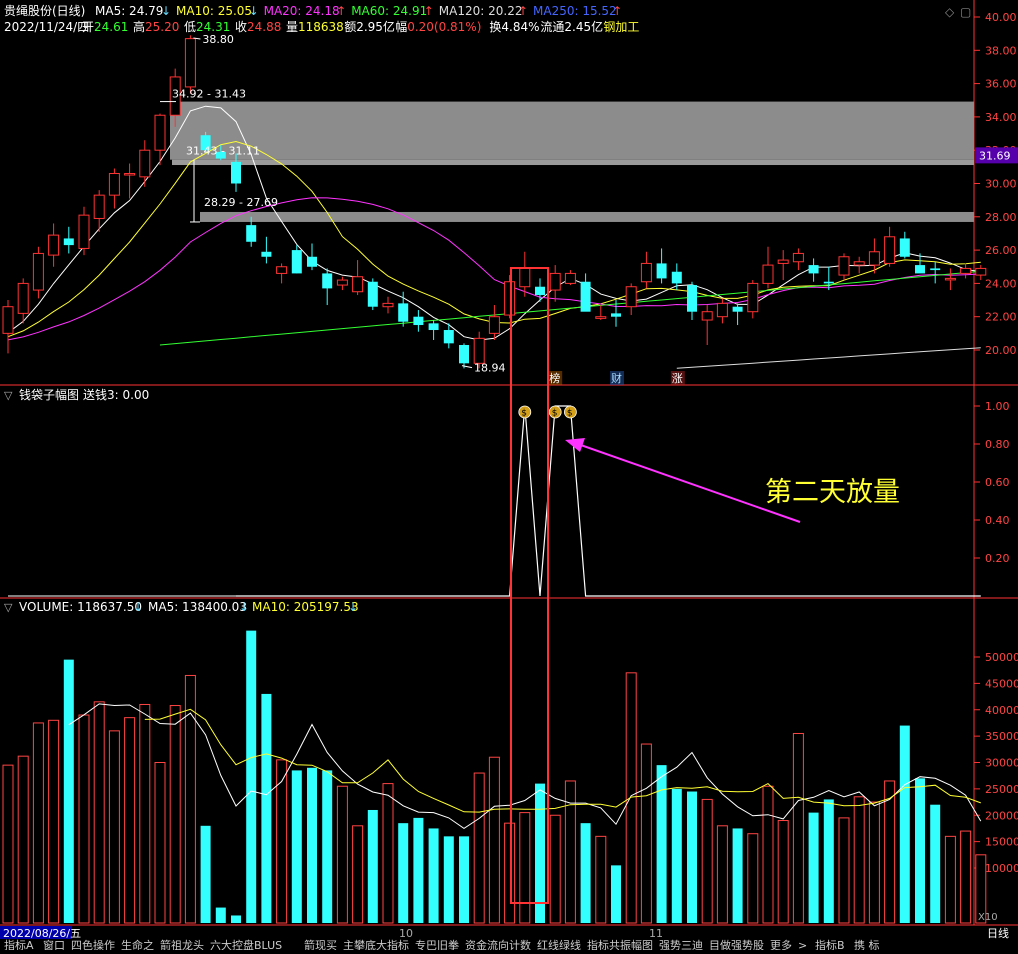 The height and width of the screenshot is (954, 1018). Describe the element at coordinates (246, 945) in the screenshot. I see `bottom-tab-5: 六大控盘BLUS` at that location.